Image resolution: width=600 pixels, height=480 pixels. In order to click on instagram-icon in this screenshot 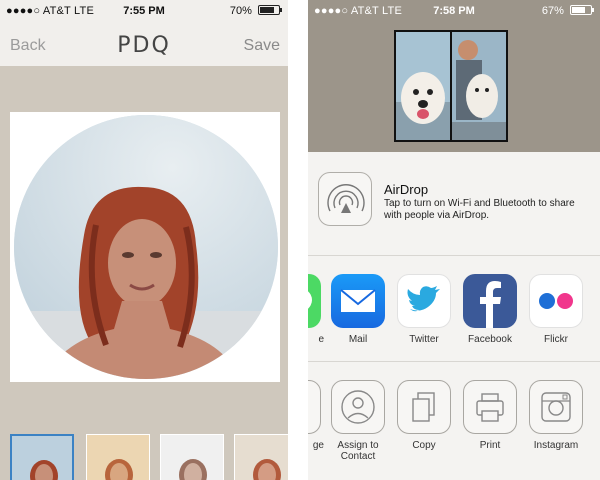, I will do `click(556, 407)`.